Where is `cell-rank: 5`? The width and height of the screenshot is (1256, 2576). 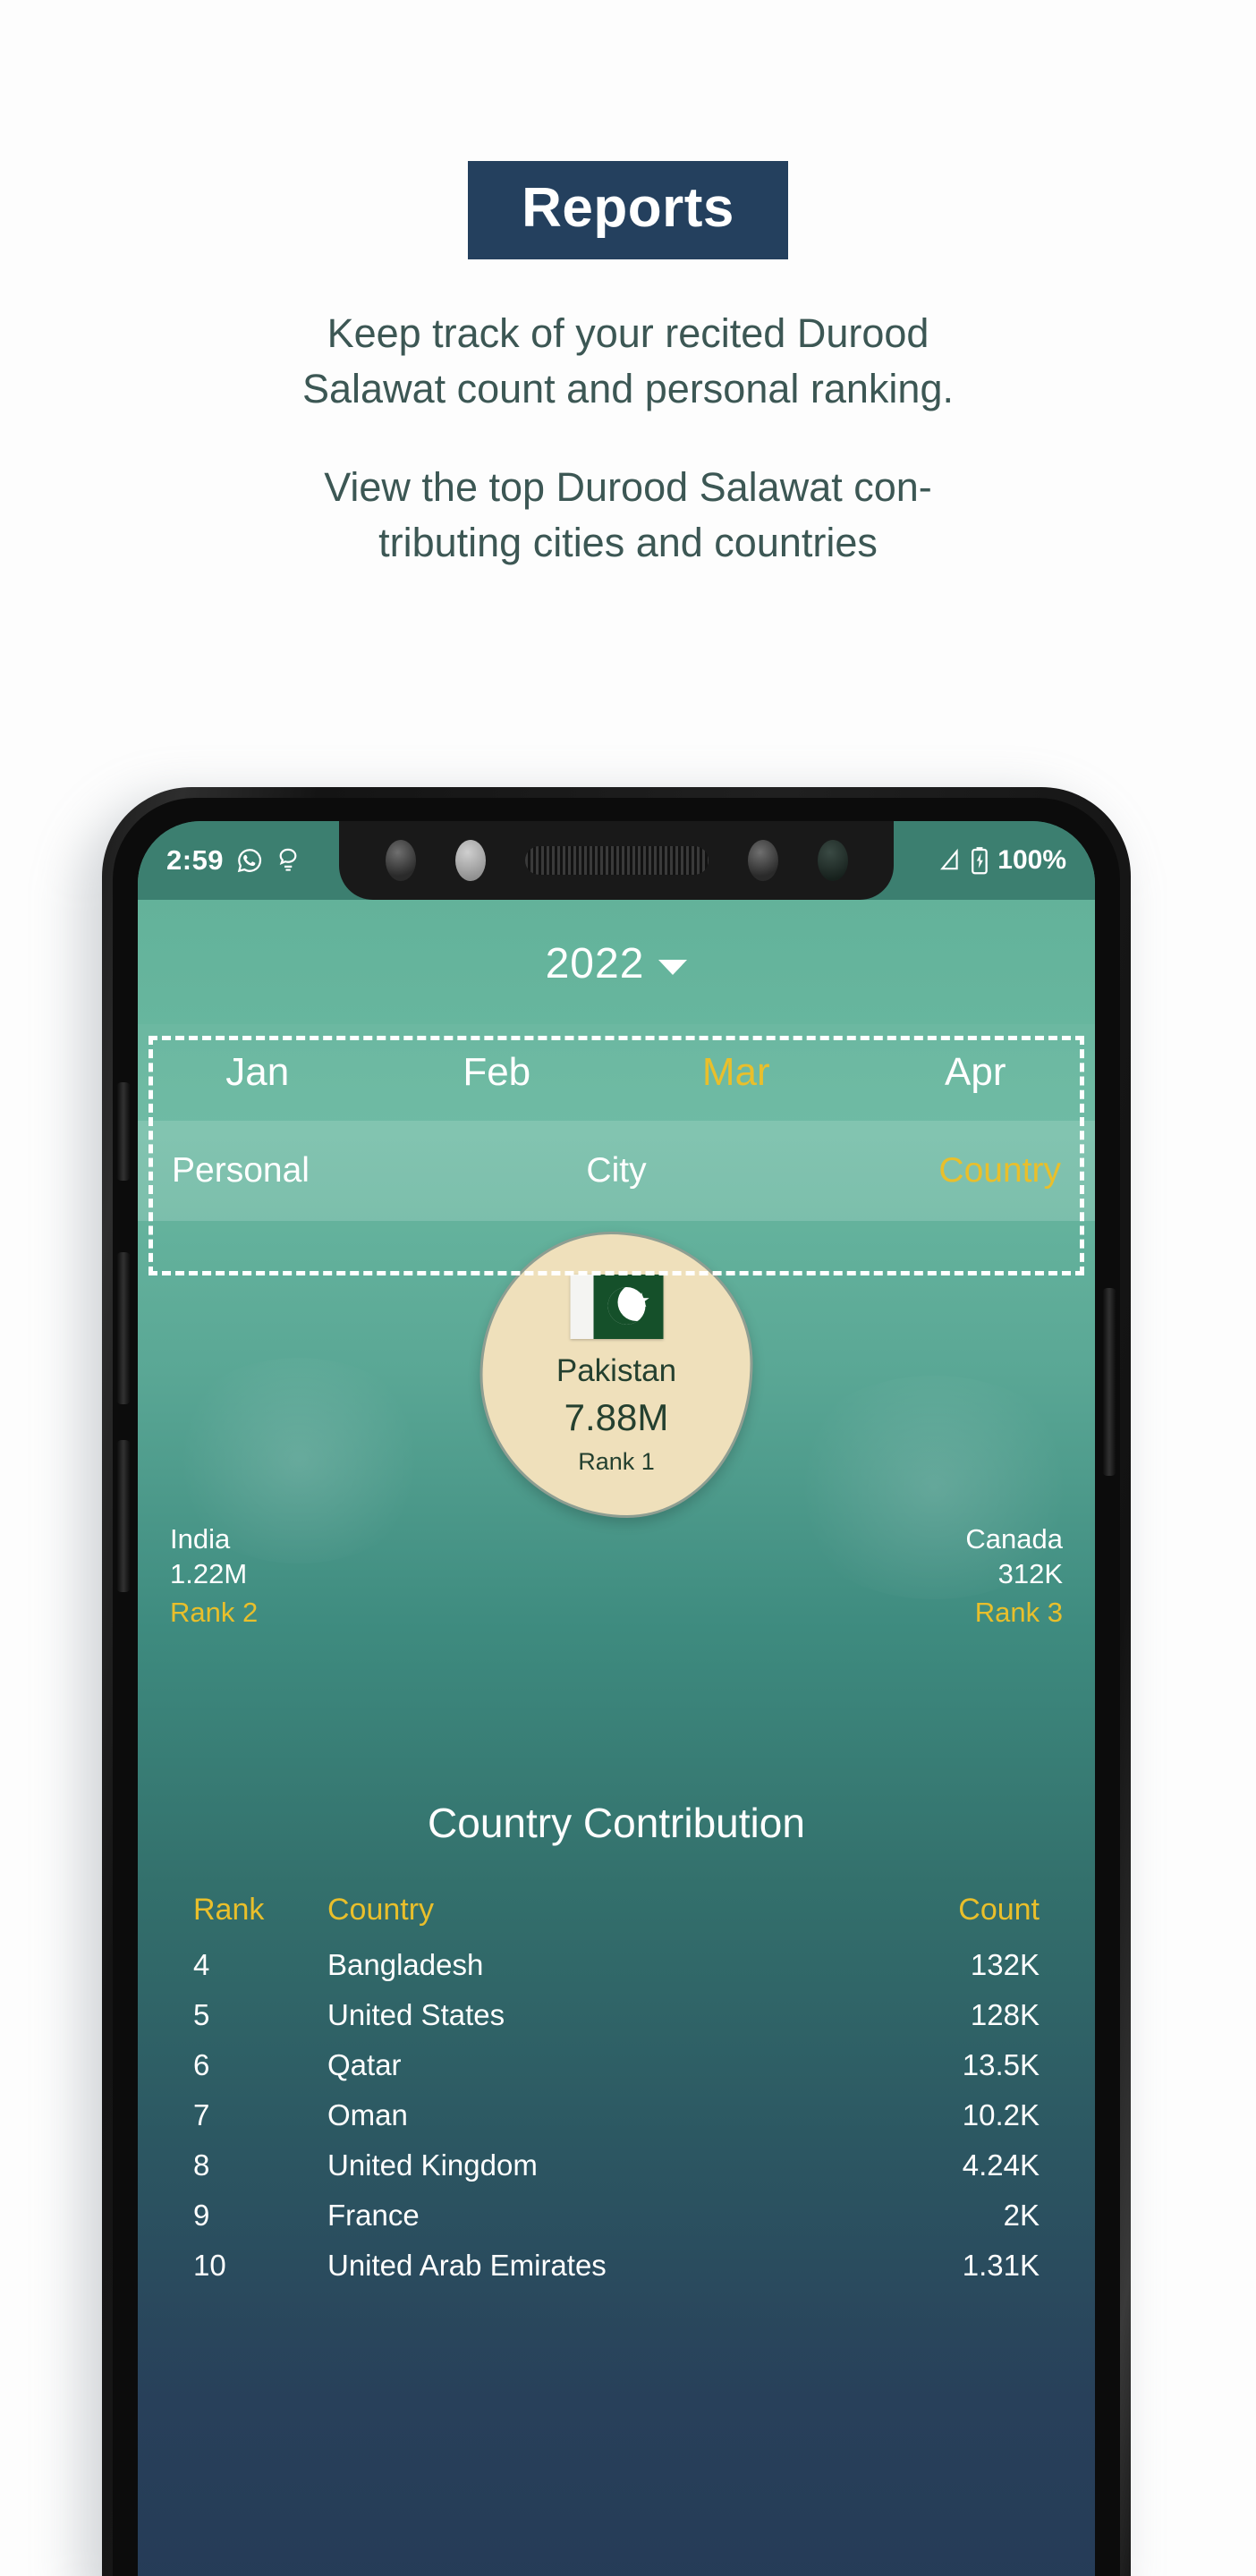
cell-rank: 5 is located at coordinates (201, 2014).